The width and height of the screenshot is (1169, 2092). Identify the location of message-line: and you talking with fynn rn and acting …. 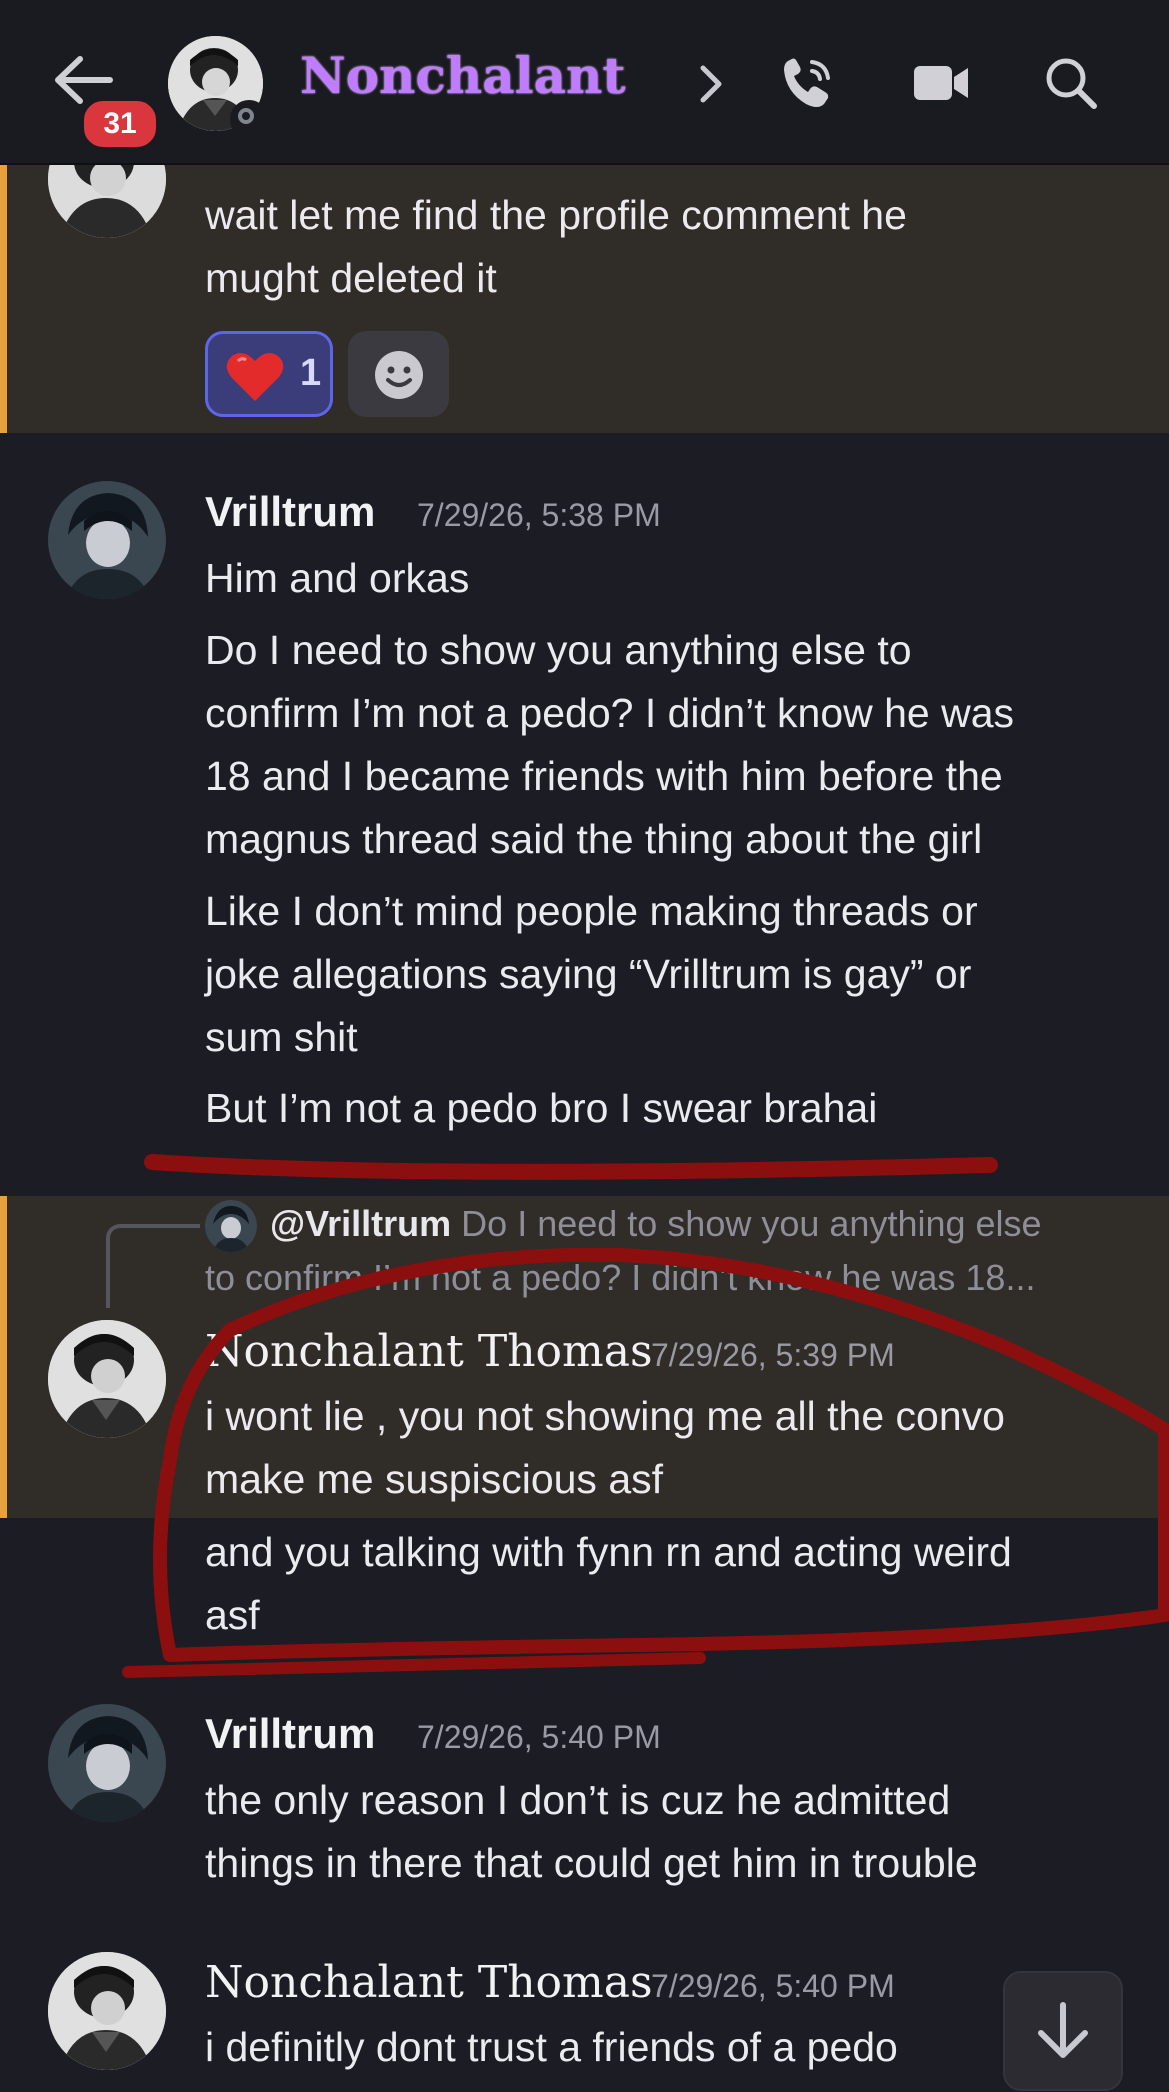
(608, 1552).